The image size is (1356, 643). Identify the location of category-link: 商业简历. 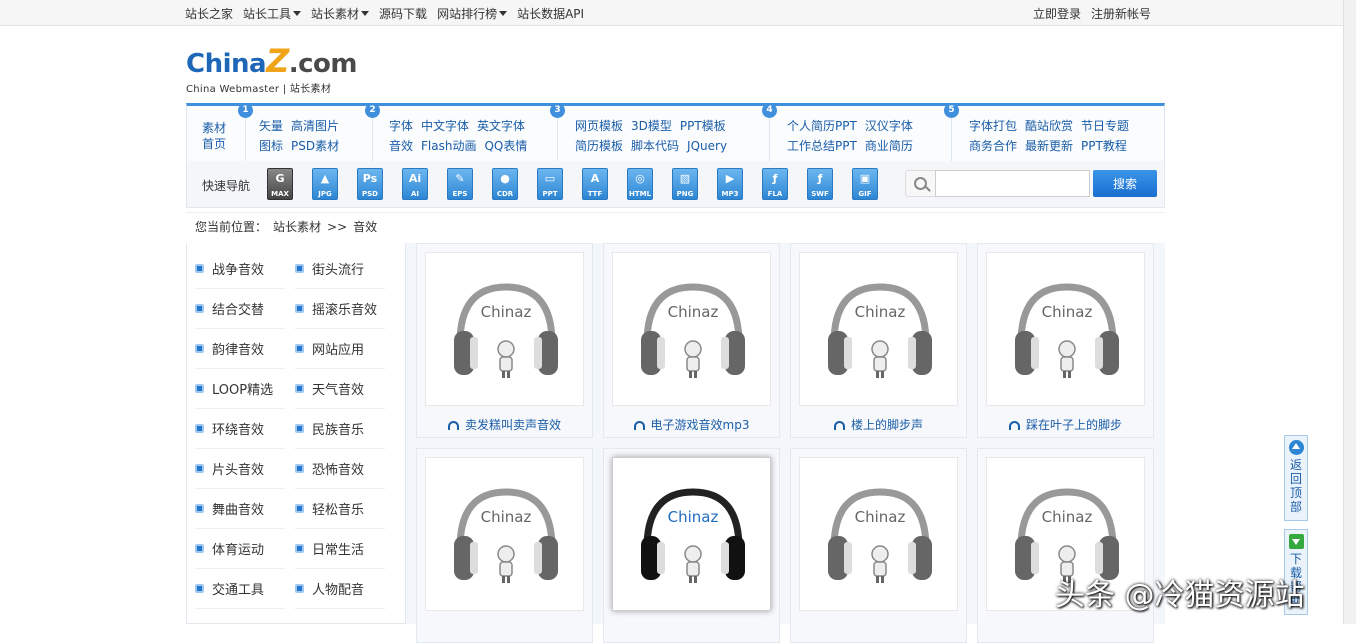
(889, 146).